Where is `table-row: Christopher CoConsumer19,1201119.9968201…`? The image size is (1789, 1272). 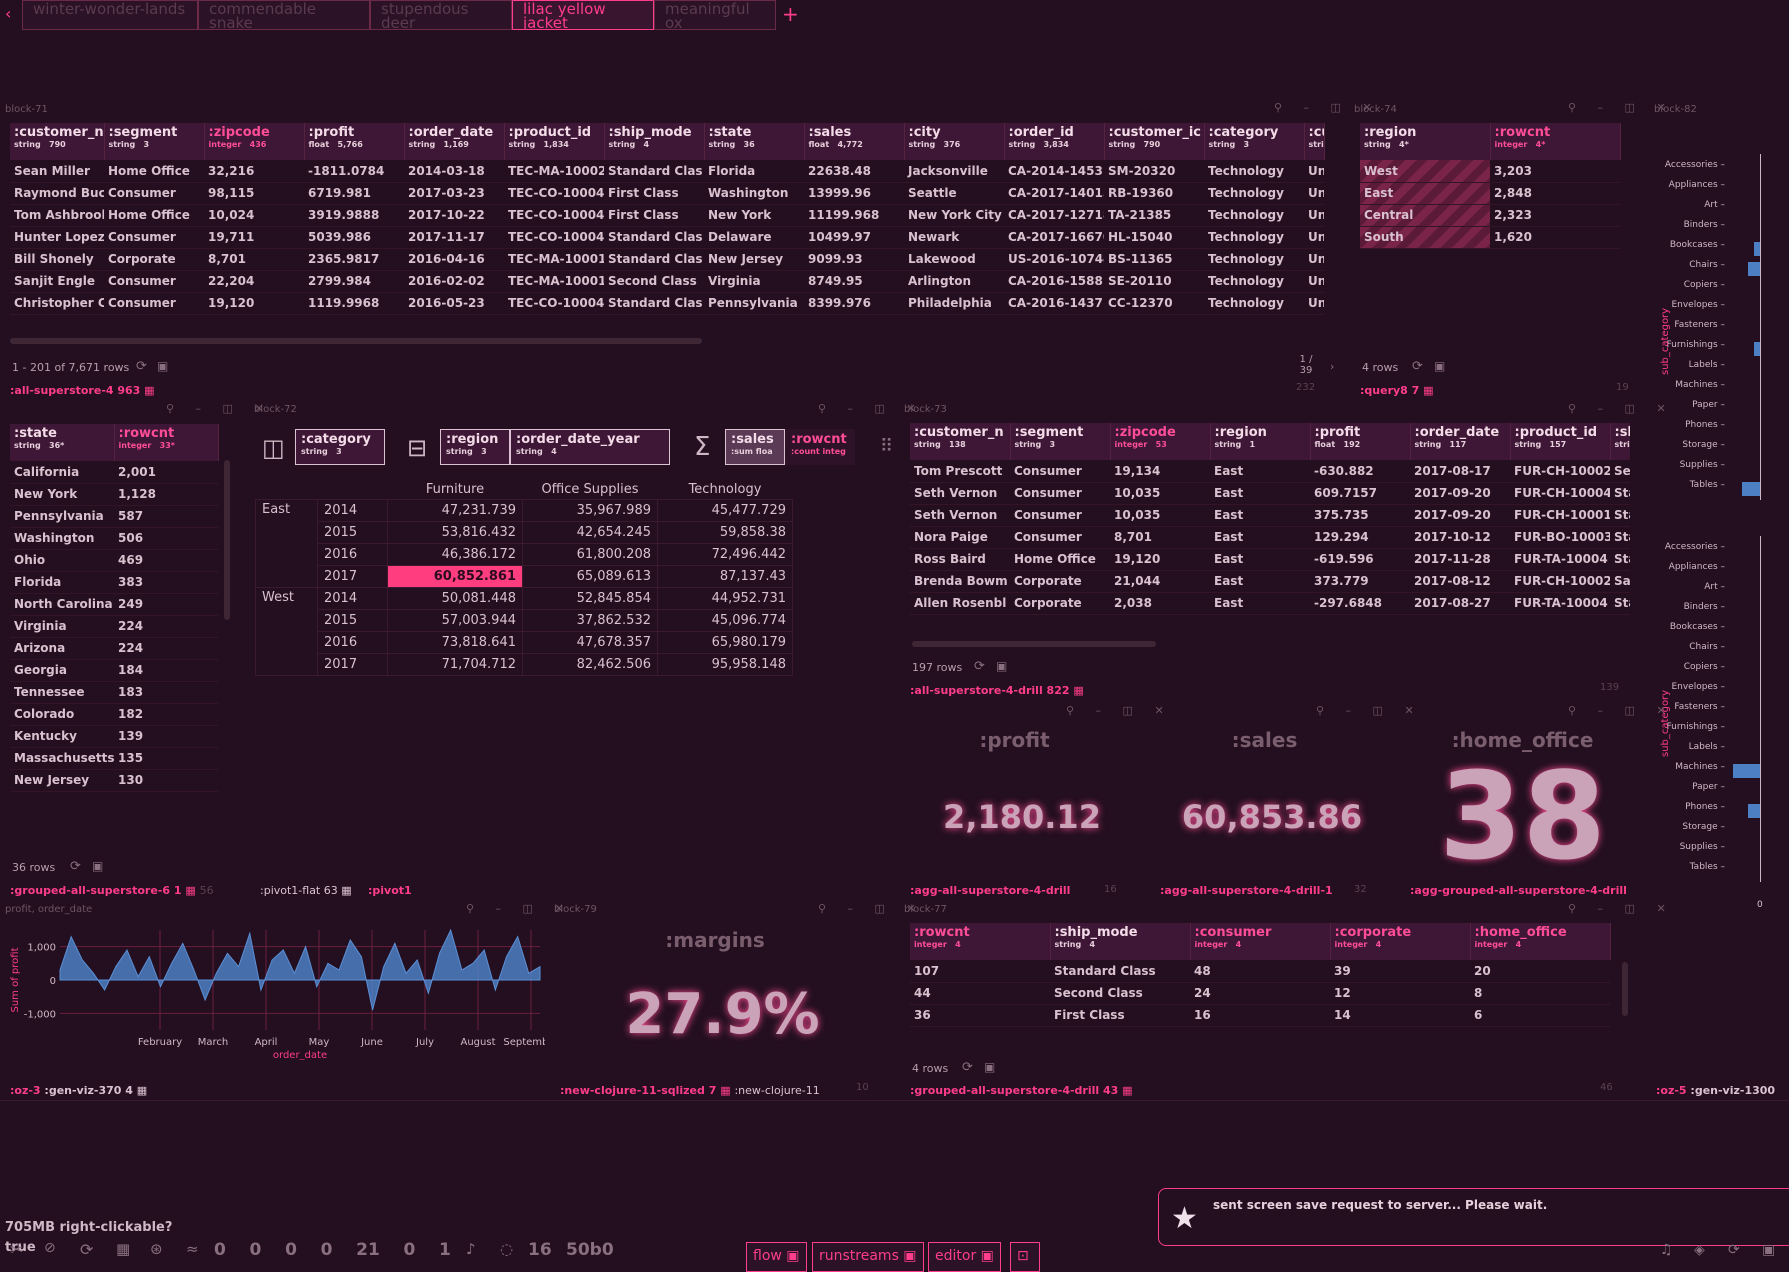
table-row: Christopher CoConsumer19,1201119.9968201… is located at coordinates (667, 303).